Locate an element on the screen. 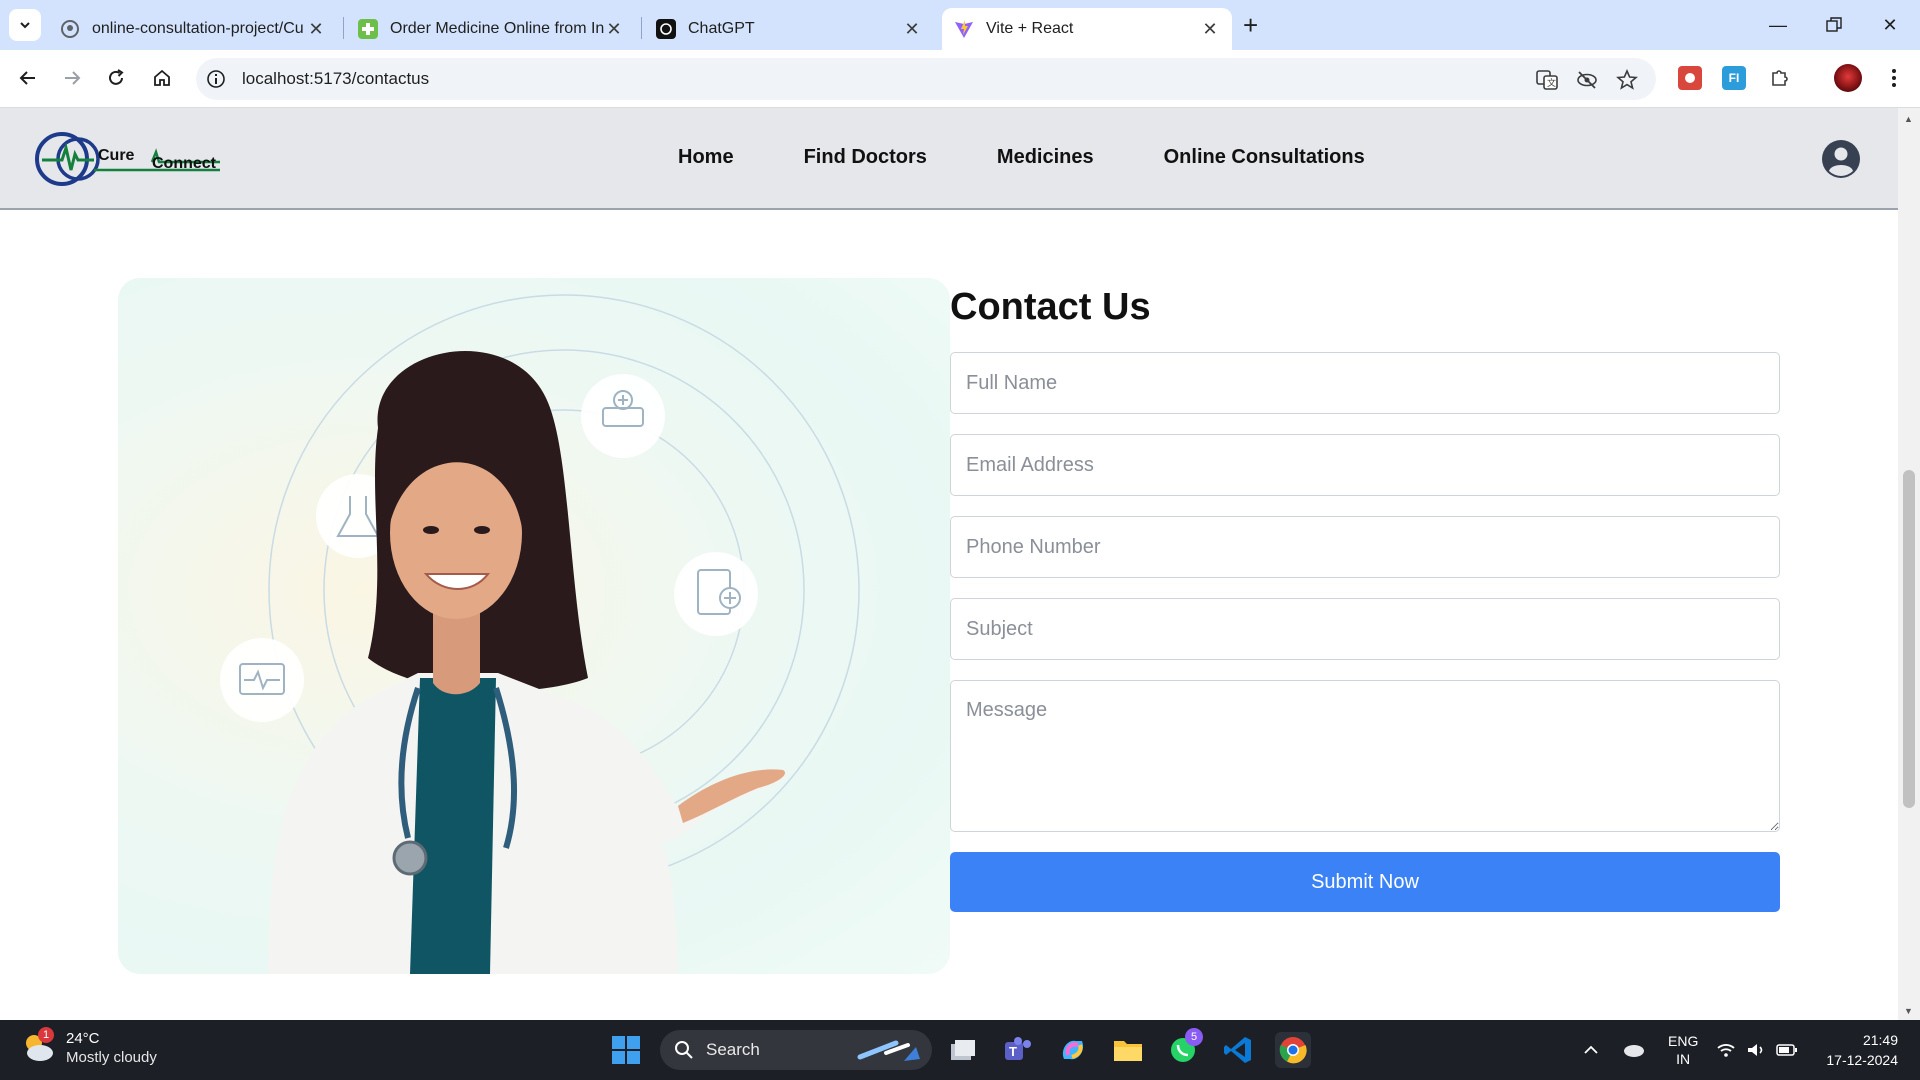 Image resolution: width=1920 pixels, height=1080 pixels. logo-word-cure: Cure is located at coordinates (116, 155).